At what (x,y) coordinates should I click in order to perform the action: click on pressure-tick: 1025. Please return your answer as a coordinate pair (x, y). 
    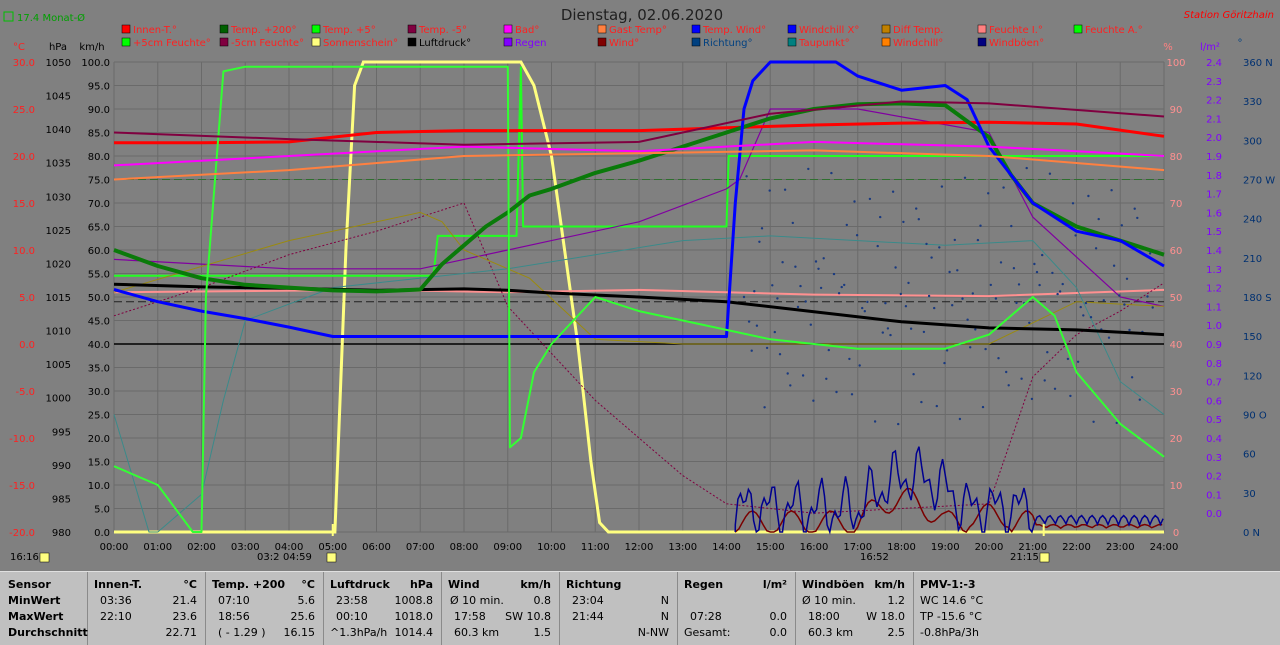
    Looking at the image, I should click on (58, 231).